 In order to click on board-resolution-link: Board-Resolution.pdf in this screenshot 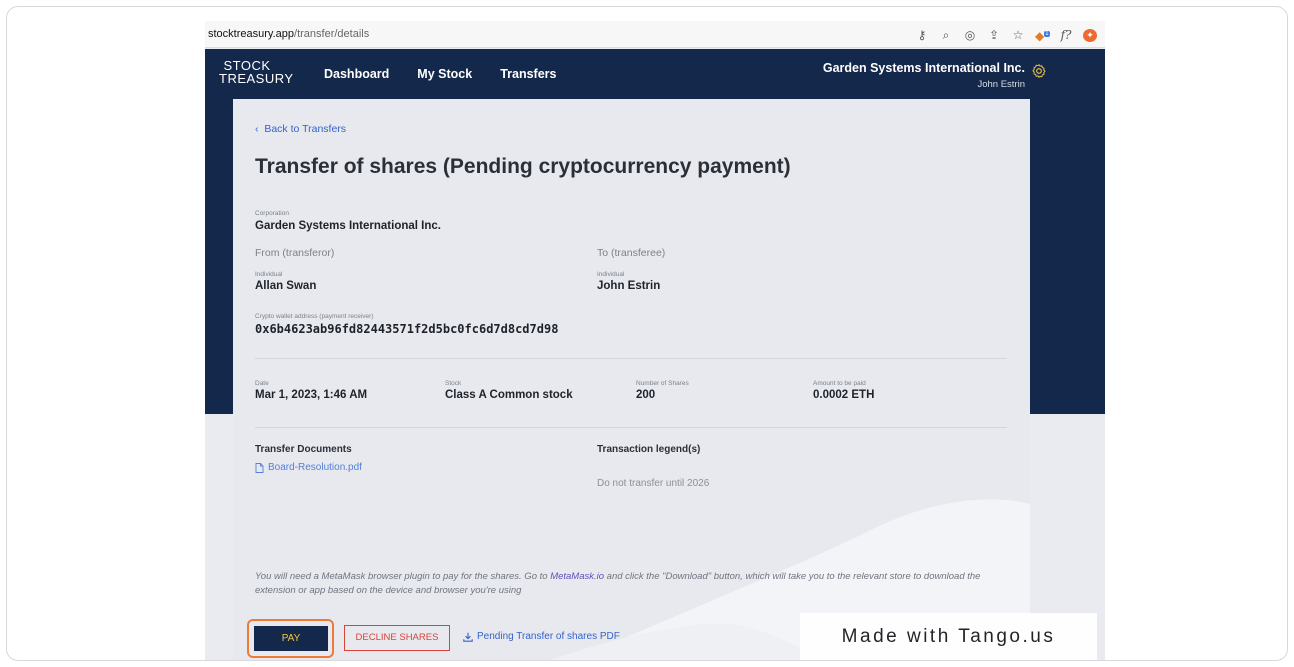, I will do `click(308, 467)`.